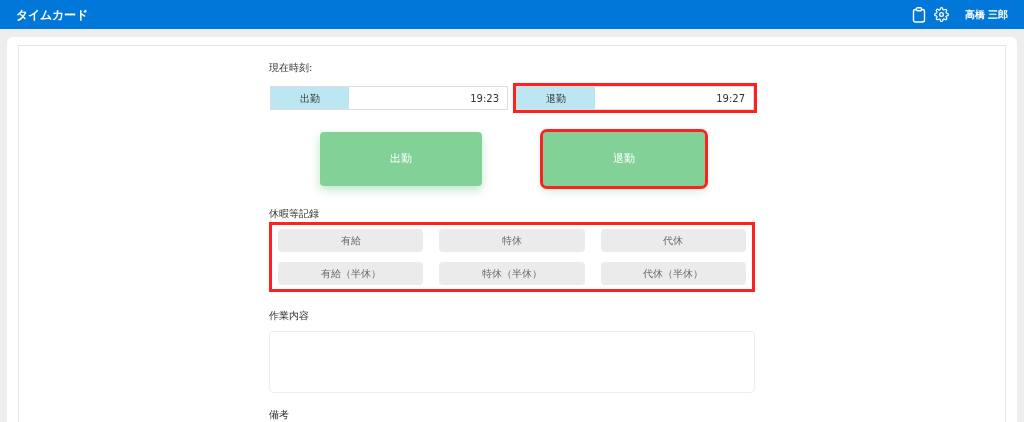 The height and width of the screenshot is (422, 1024). Describe the element at coordinates (310, 98) in the screenshot. I see `time-label: 出勤` at that location.